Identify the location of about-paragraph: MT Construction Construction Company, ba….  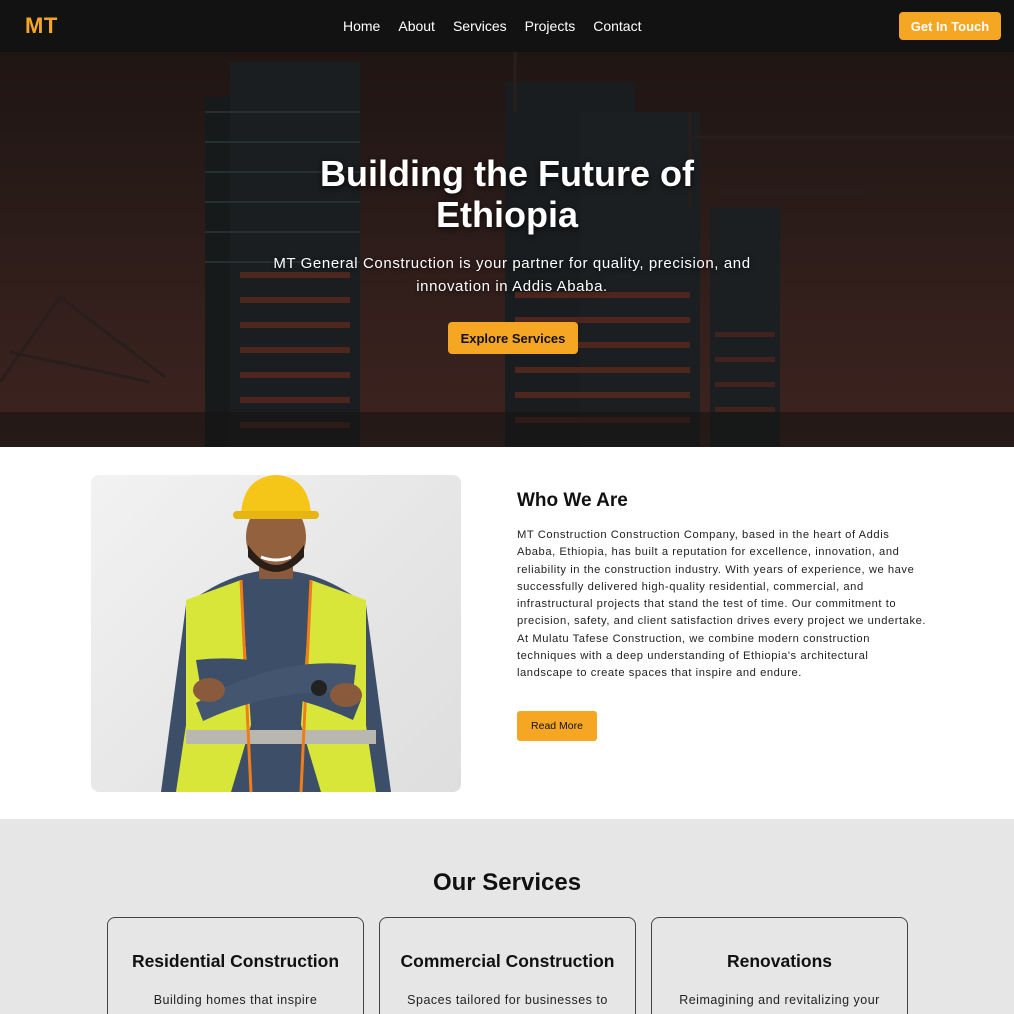
(722, 604).